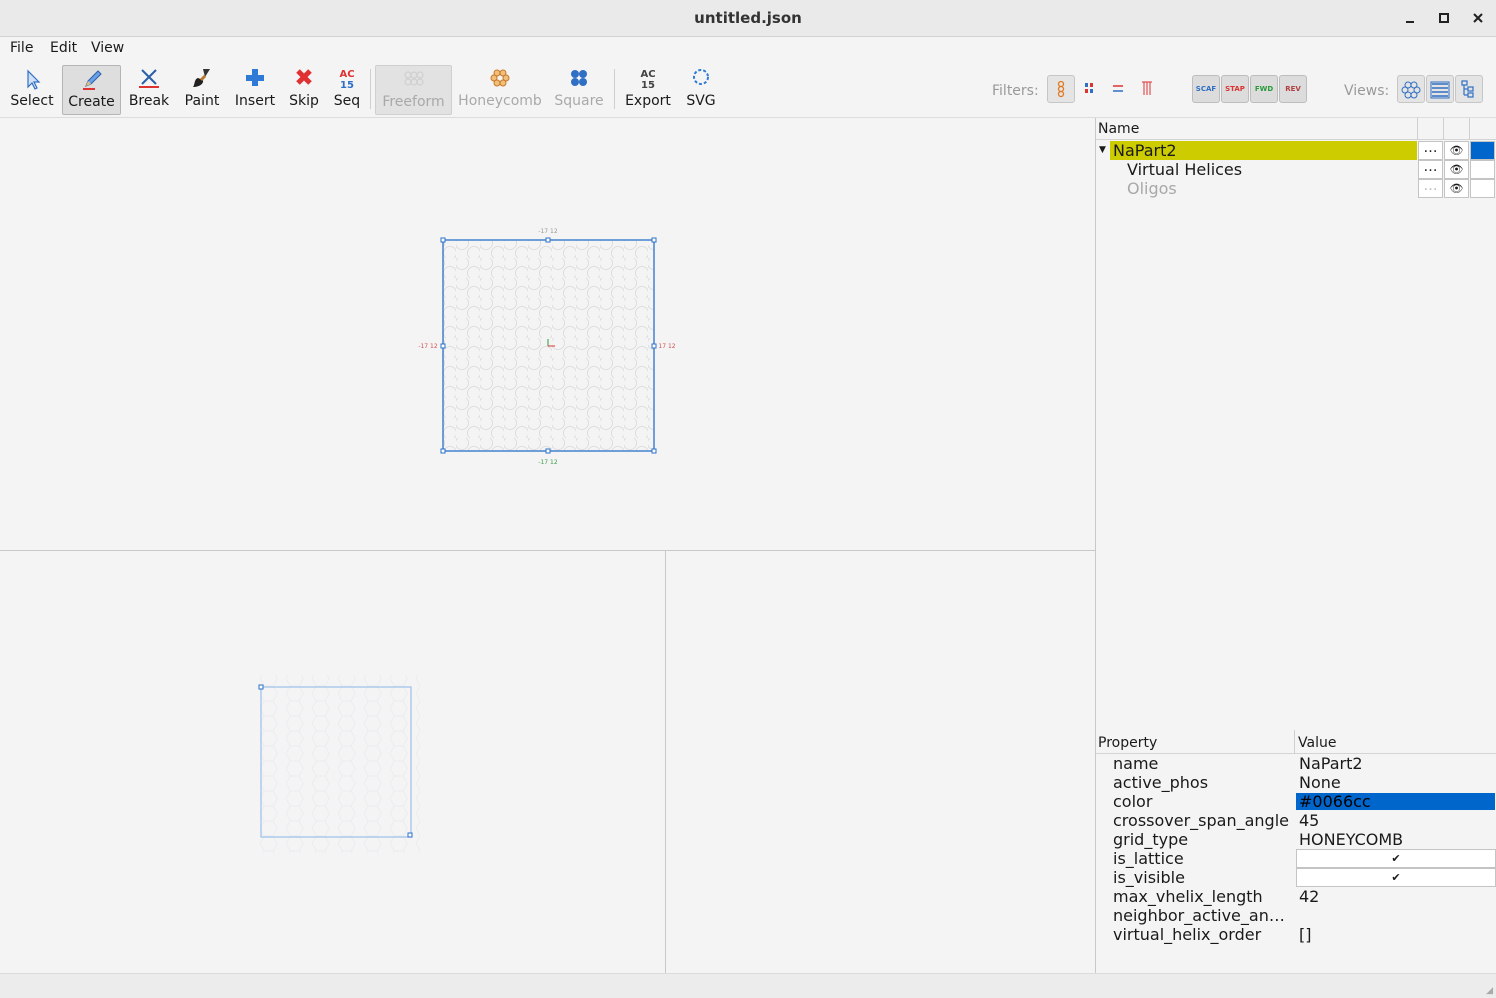  Describe the element at coordinates (1119, 89) in the screenshot. I see `xover-filter-icon` at that location.